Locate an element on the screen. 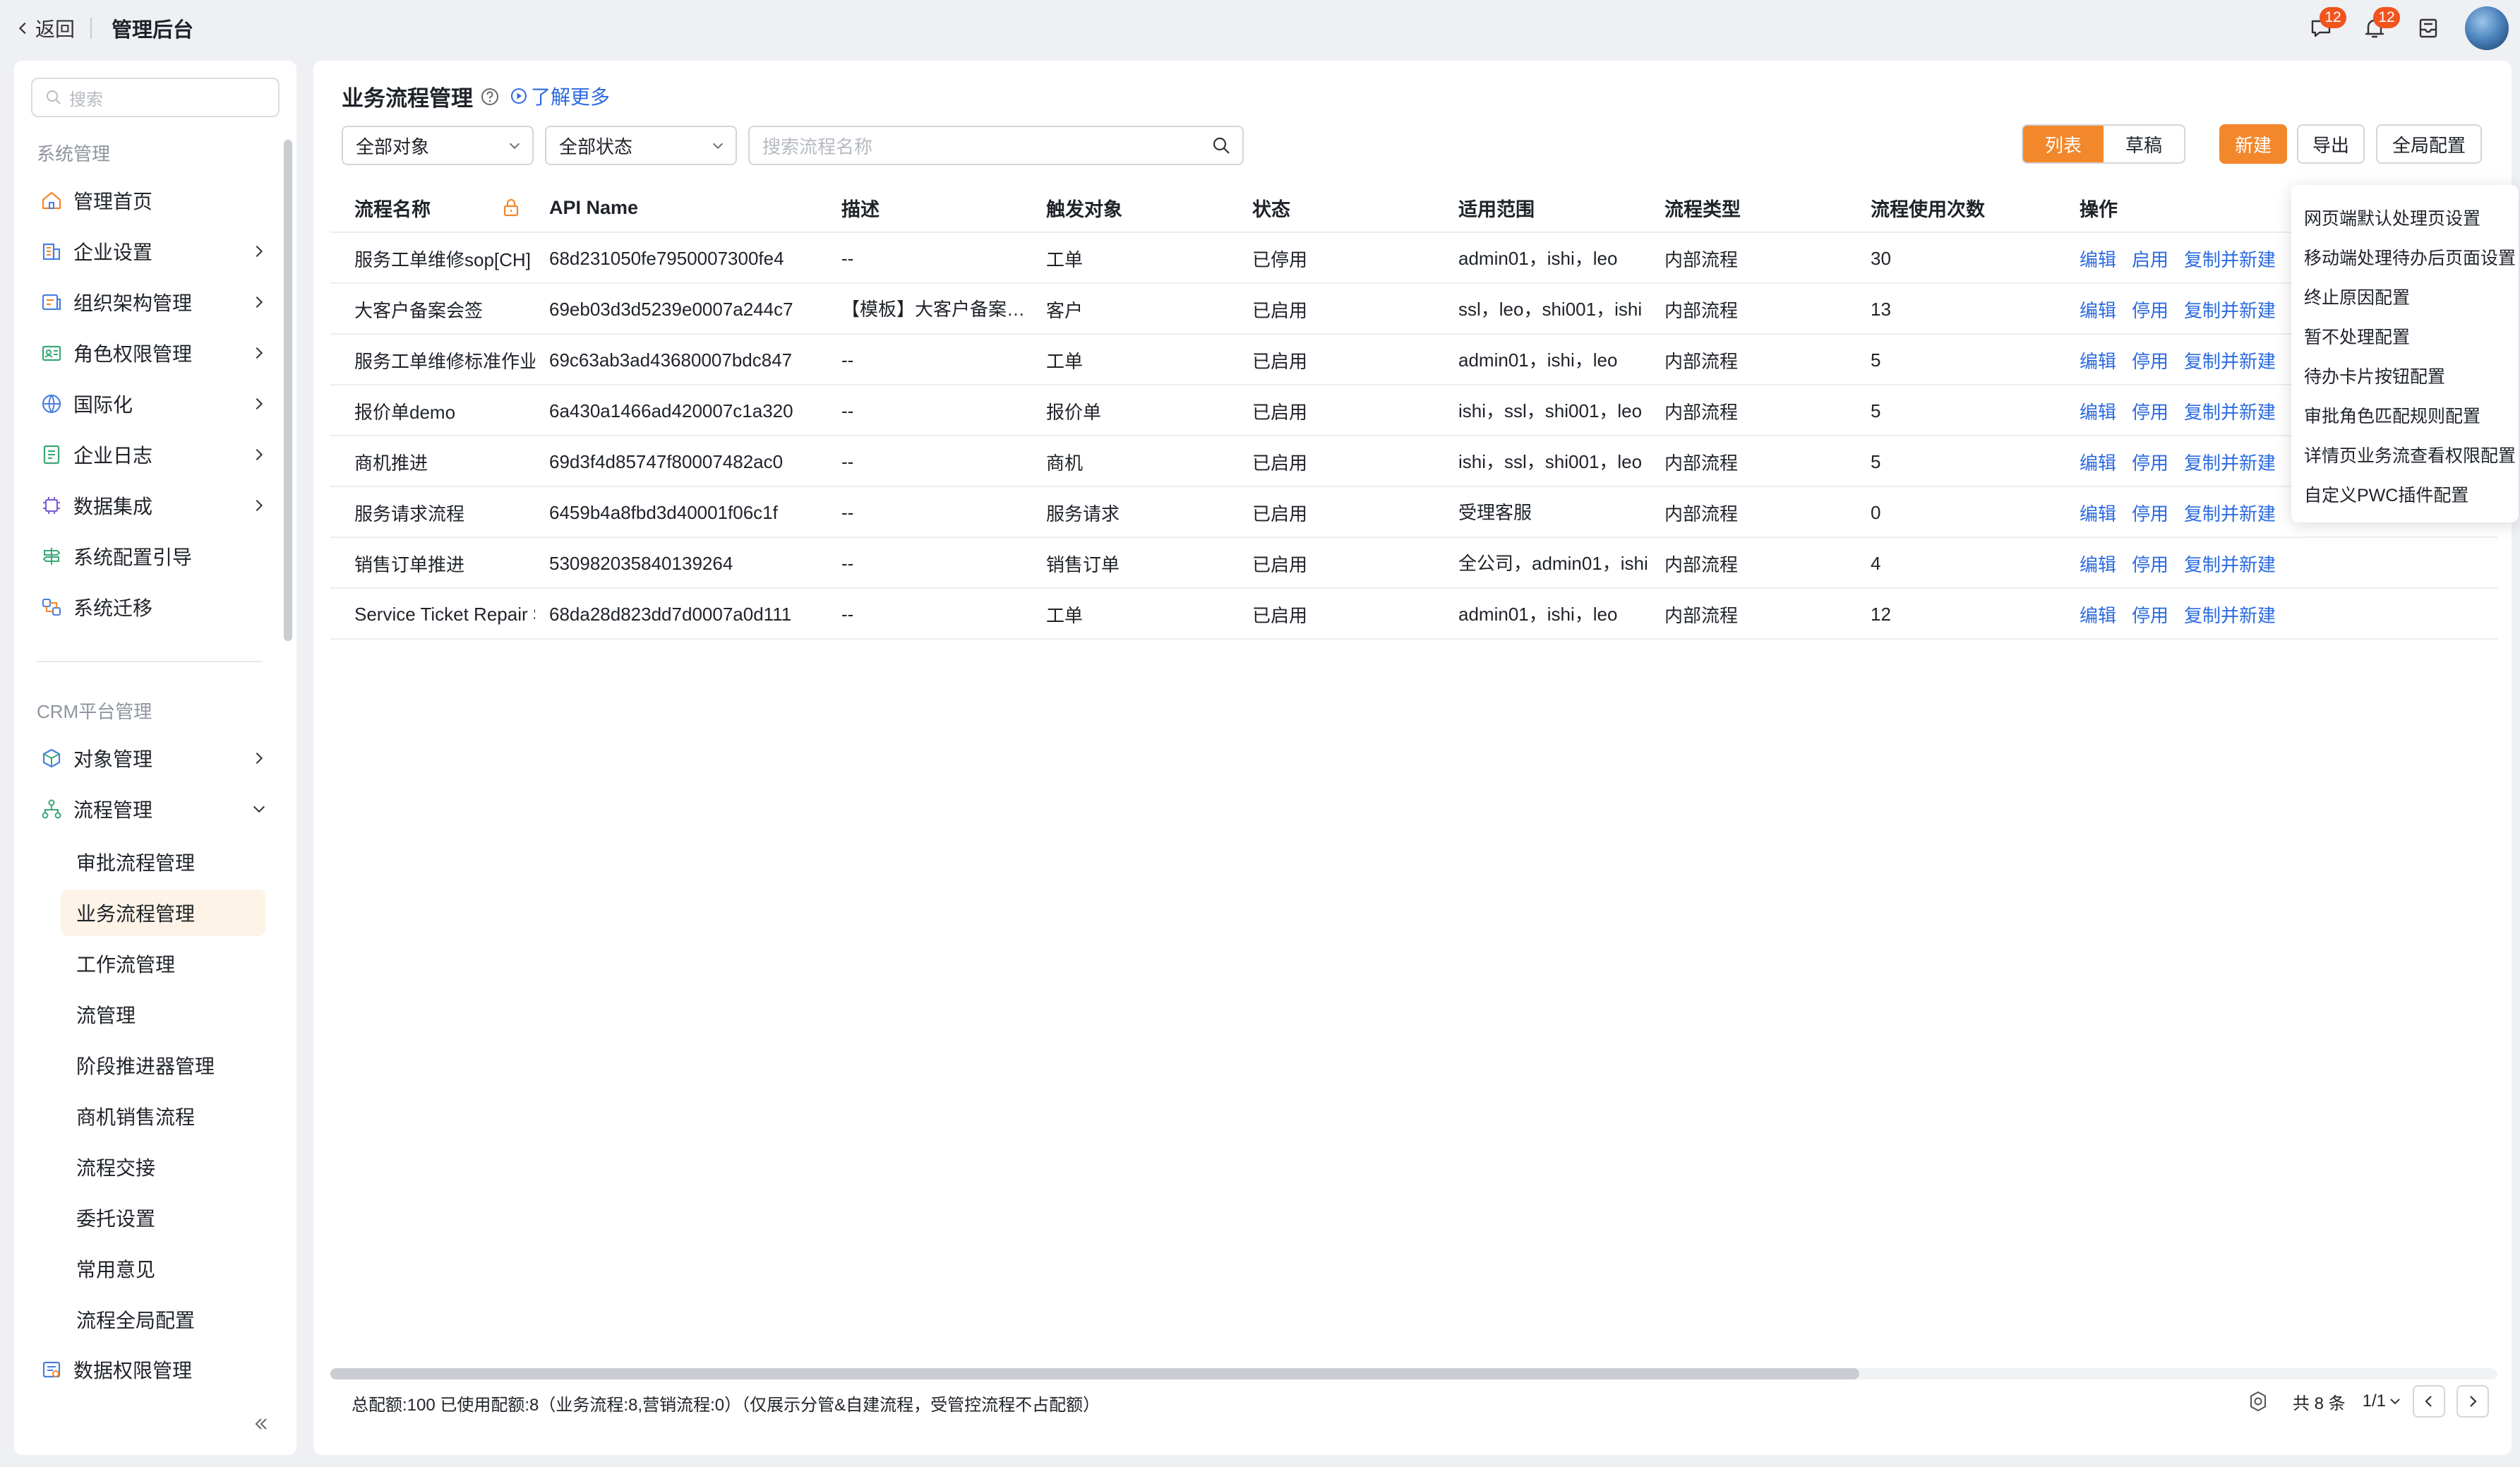  sidebar-subitem-stage-advancer: 阶段推进器管理 is located at coordinates (163, 1065).